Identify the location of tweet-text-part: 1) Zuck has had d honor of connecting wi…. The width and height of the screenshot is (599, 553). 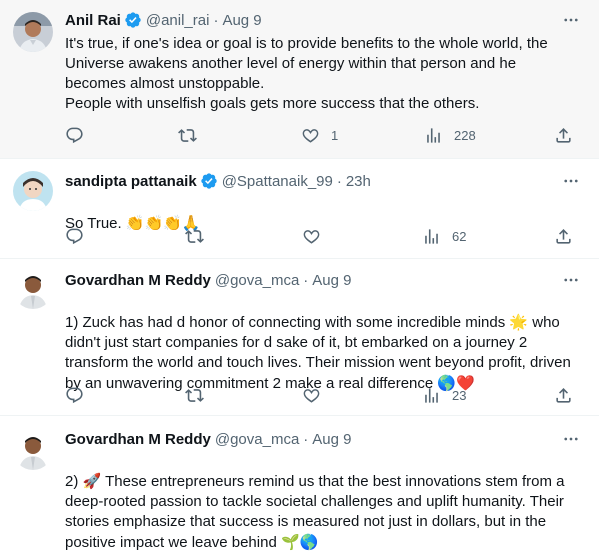
(287, 322).